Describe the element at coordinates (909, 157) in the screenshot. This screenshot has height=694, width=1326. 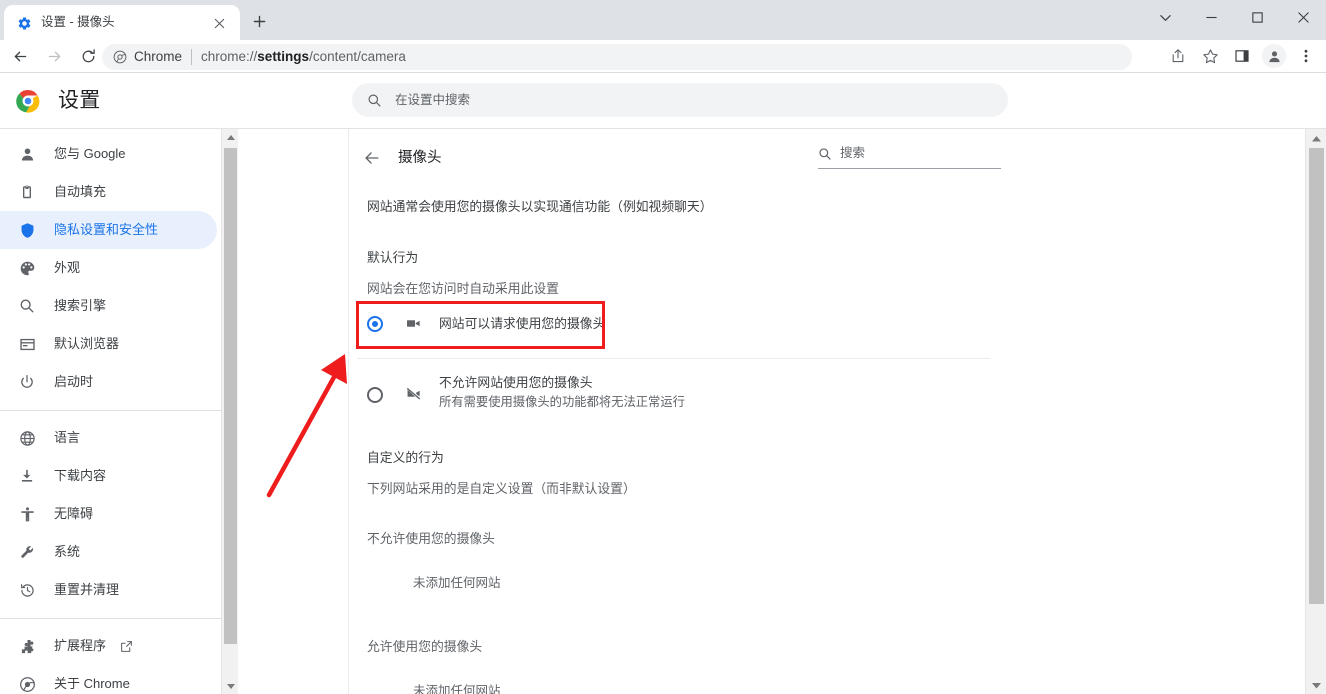
I see `content-search-input: 搜索` at that location.